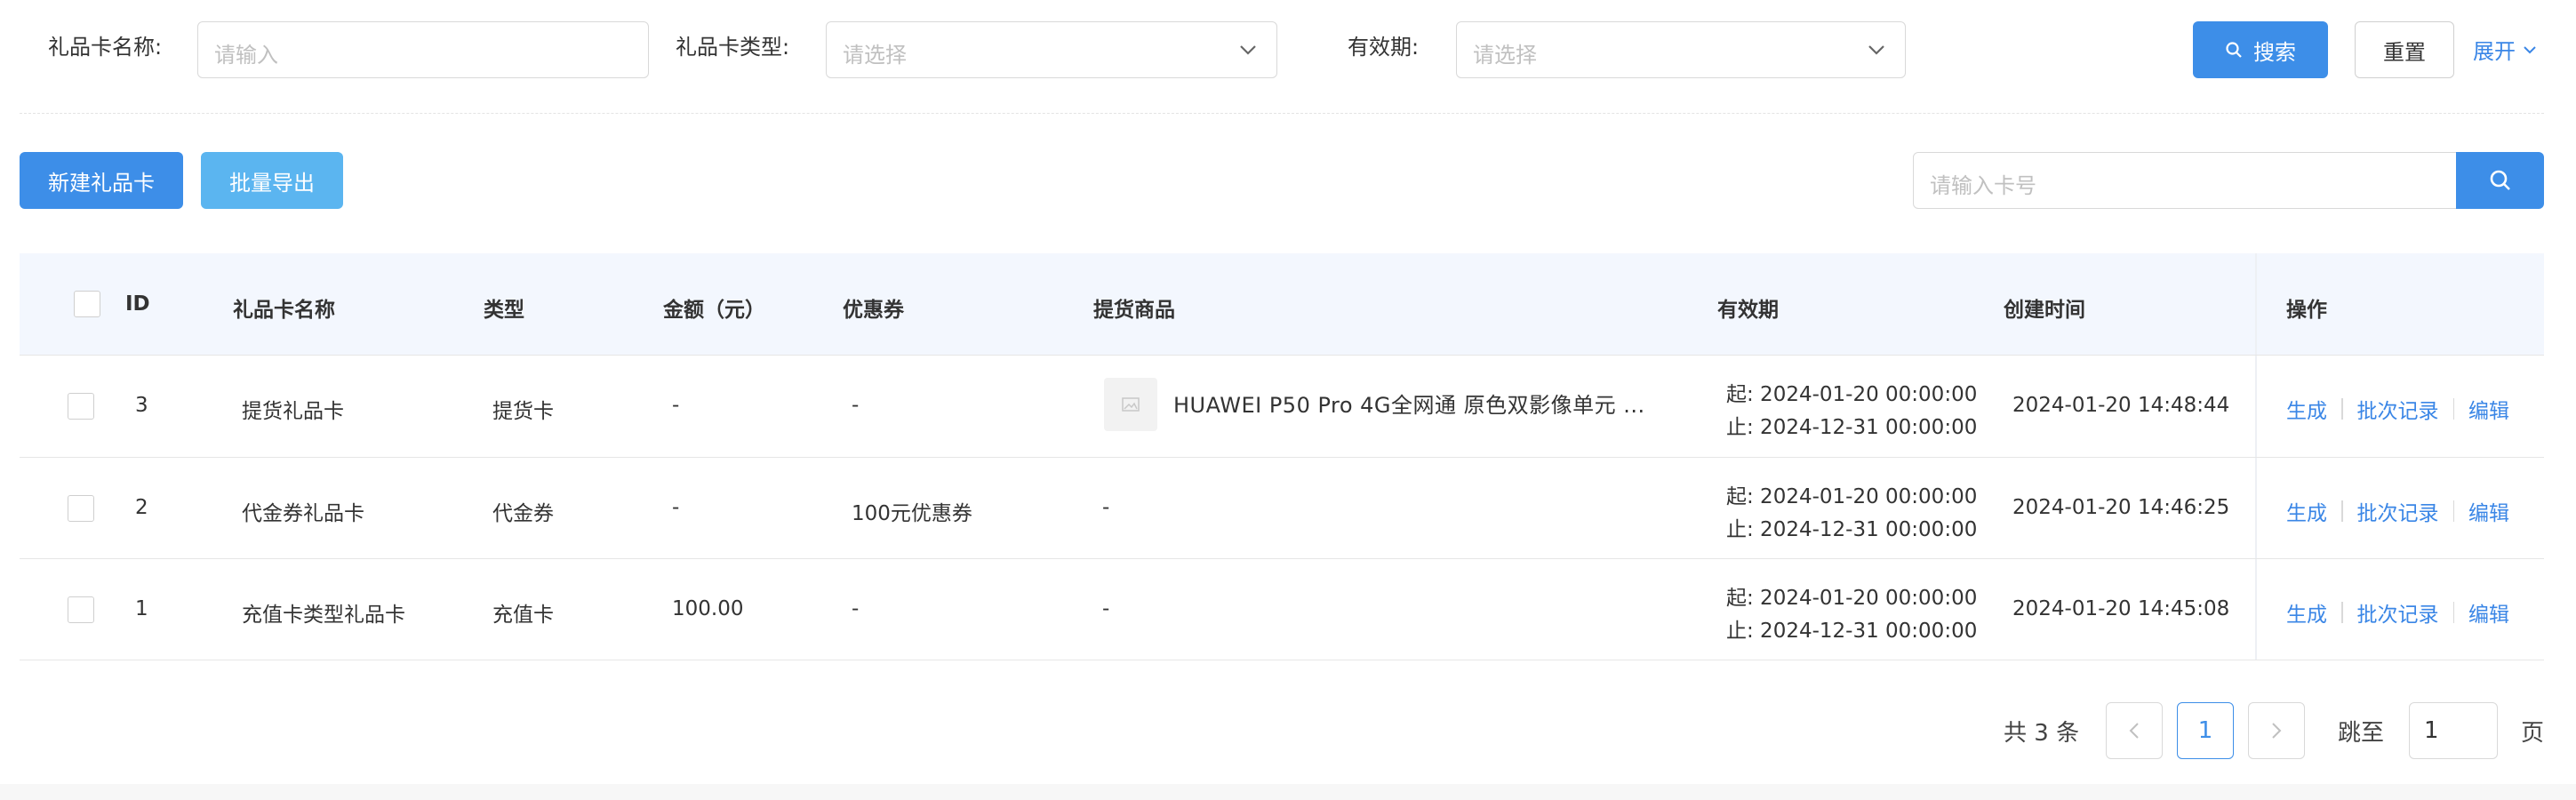 The height and width of the screenshot is (800, 2576). What do you see at coordinates (523, 411) in the screenshot?
I see `row-type: 提货卡` at bounding box center [523, 411].